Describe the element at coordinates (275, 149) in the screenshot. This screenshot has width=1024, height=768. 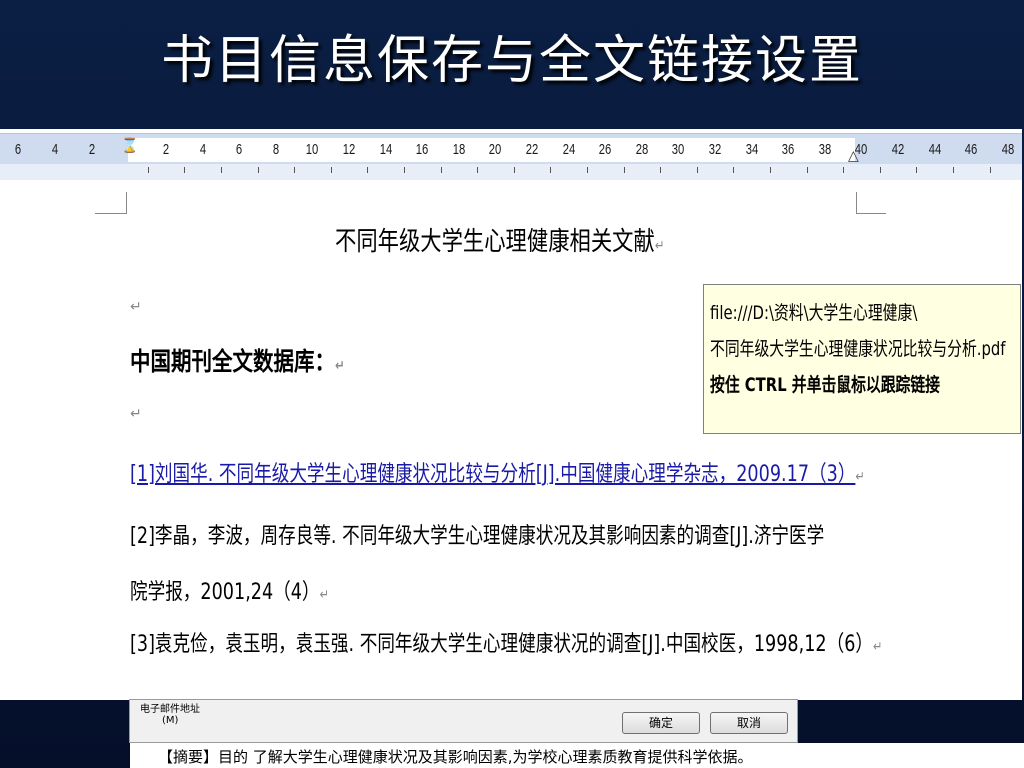
I see `ruler-number: 8` at that location.